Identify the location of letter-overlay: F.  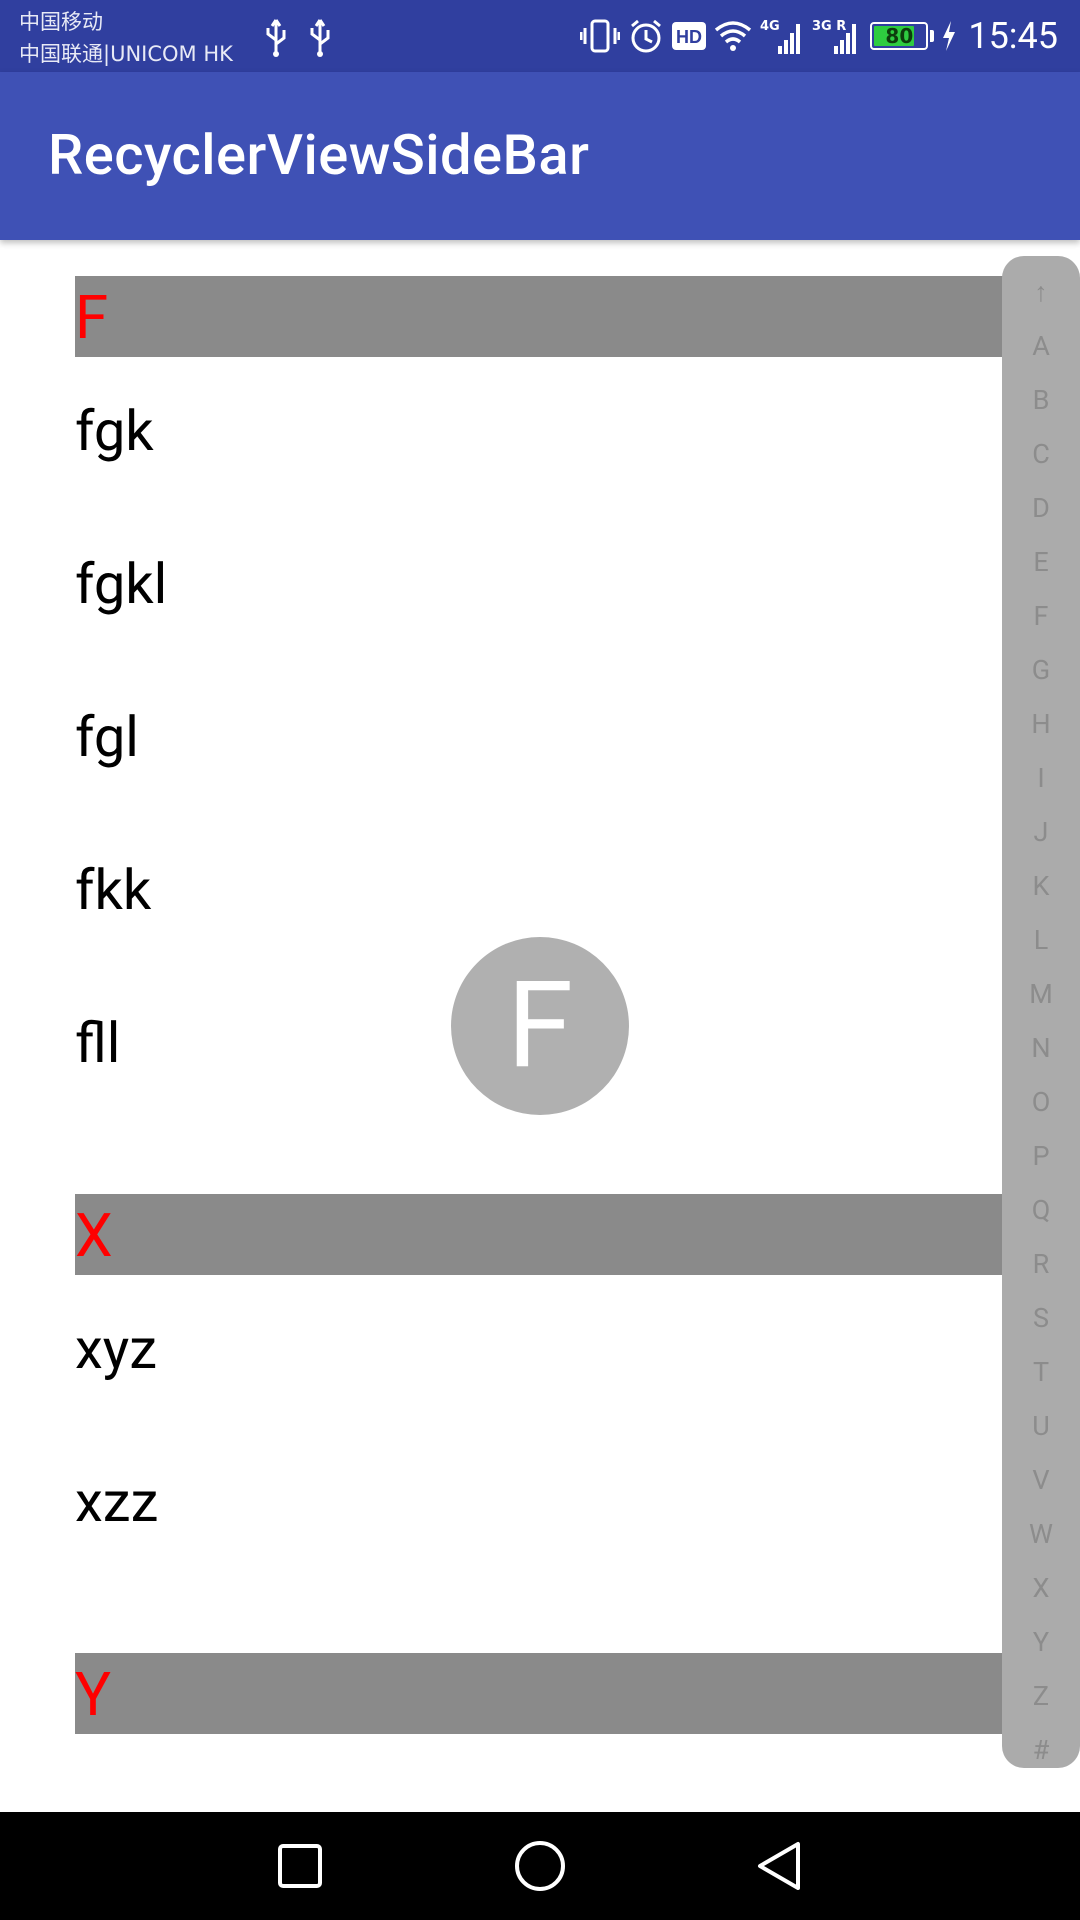
(540, 1026).